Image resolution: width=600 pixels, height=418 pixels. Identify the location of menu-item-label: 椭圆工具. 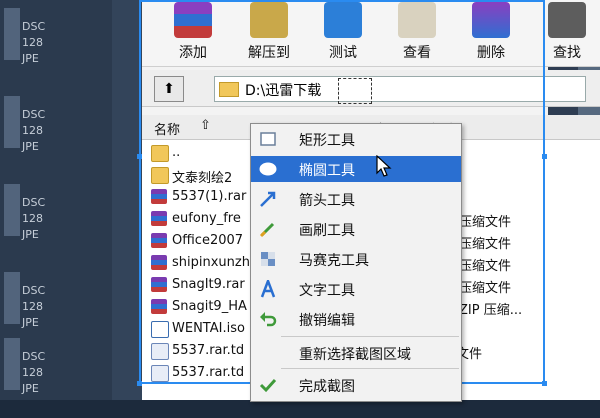
(327, 171).